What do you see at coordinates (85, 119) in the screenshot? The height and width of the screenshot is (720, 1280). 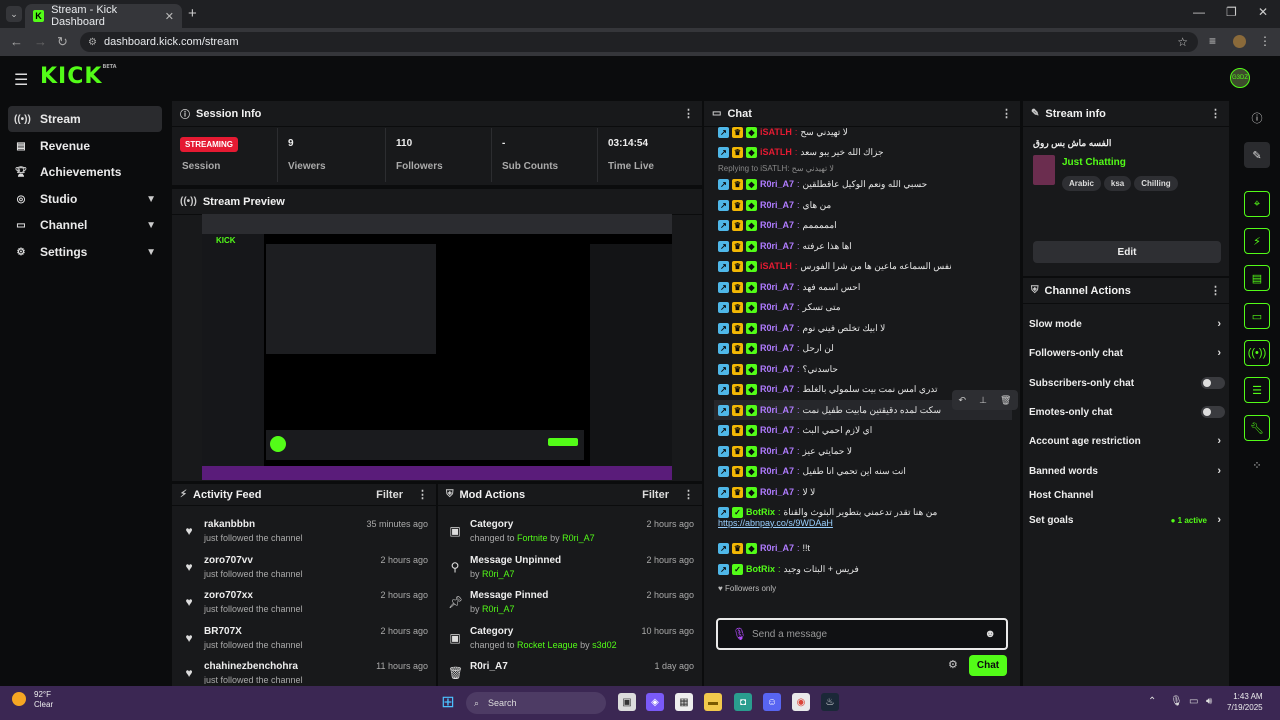 I see `sidebar-item-stream: ((•)) Stream` at bounding box center [85, 119].